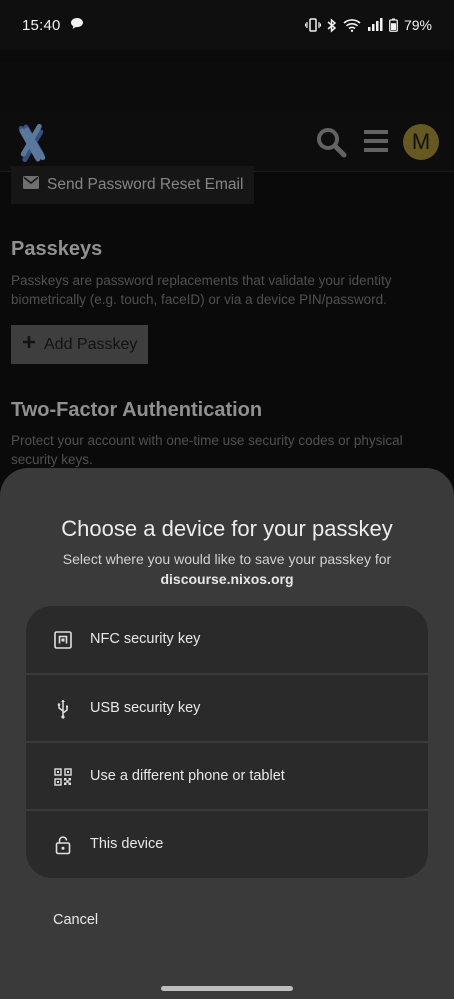  Describe the element at coordinates (227, 988) in the screenshot. I see `home-indicator` at that location.